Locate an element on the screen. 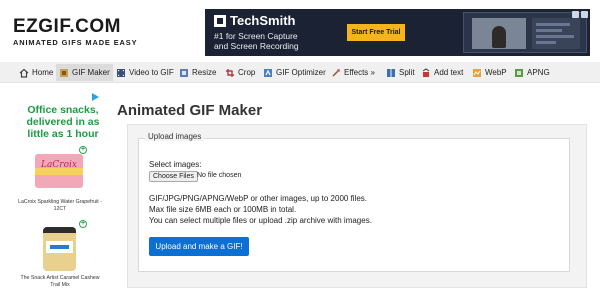 Image resolution: width=600 pixels, height=288 pixels. nav-gif-maker: GIF Maker is located at coordinates (84, 72).